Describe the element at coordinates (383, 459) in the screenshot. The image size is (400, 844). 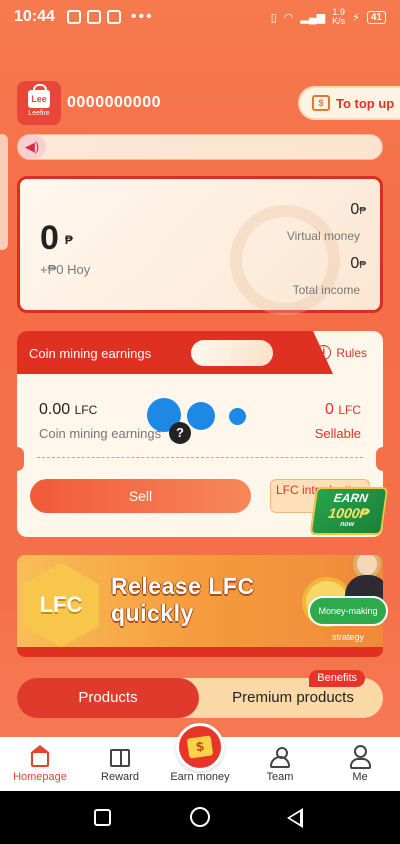
I see `ticket-notch-right` at that location.